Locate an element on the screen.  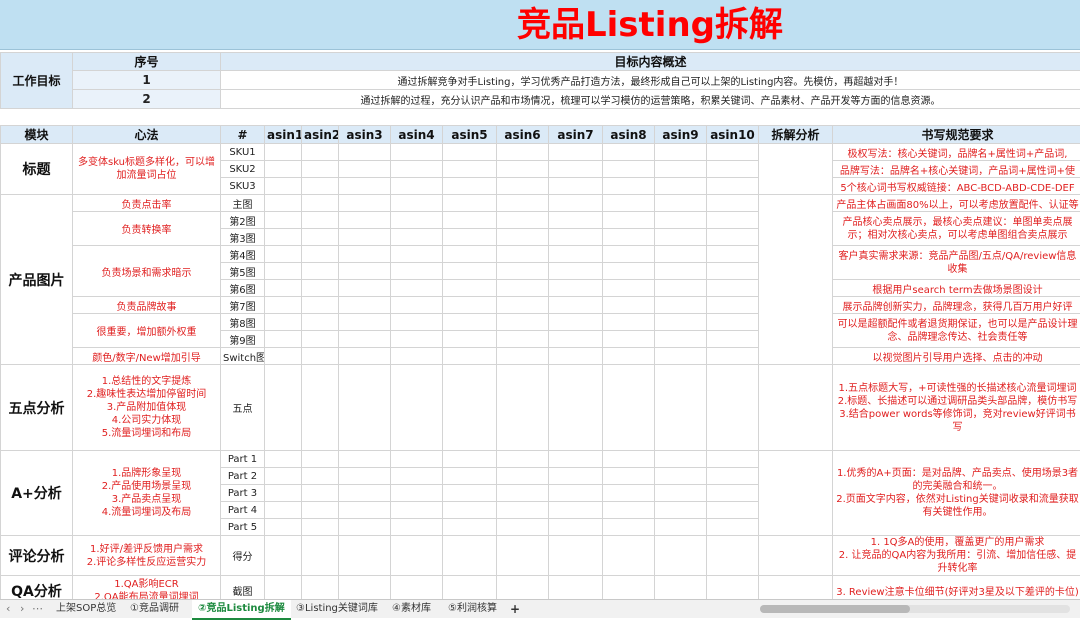
header-asin8: asin8 is located at coordinates (629, 135).